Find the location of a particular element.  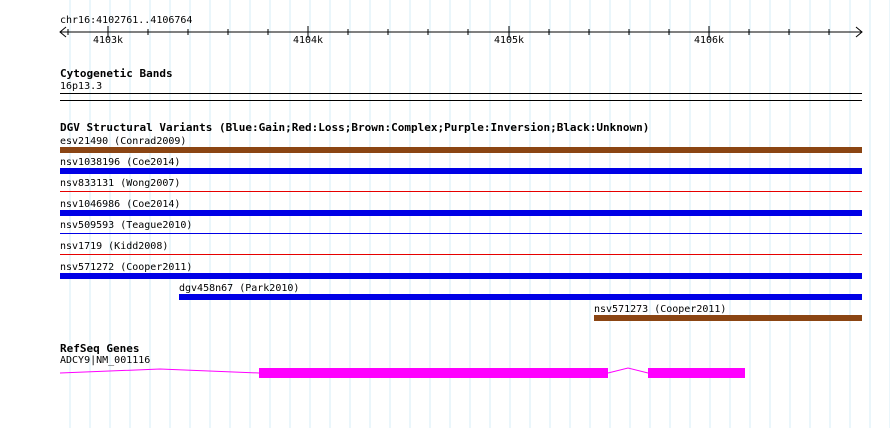

variant-label: dgv458n67 (Park2010) is located at coordinates (239, 288).